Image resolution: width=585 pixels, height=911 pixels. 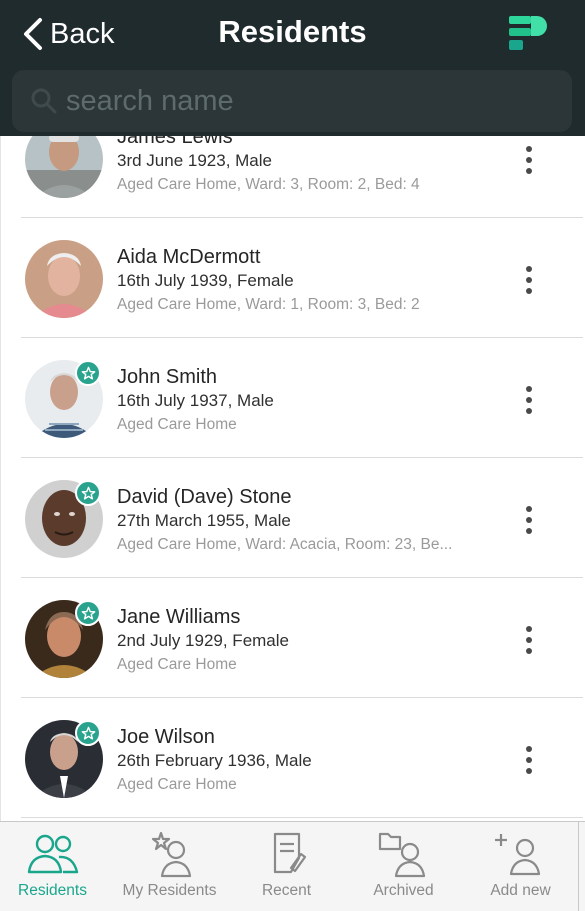 What do you see at coordinates (194, 160) in the screenshot?
I see `resident-dob: 3rd June 1923, Male` at bounding box center [194, 160].